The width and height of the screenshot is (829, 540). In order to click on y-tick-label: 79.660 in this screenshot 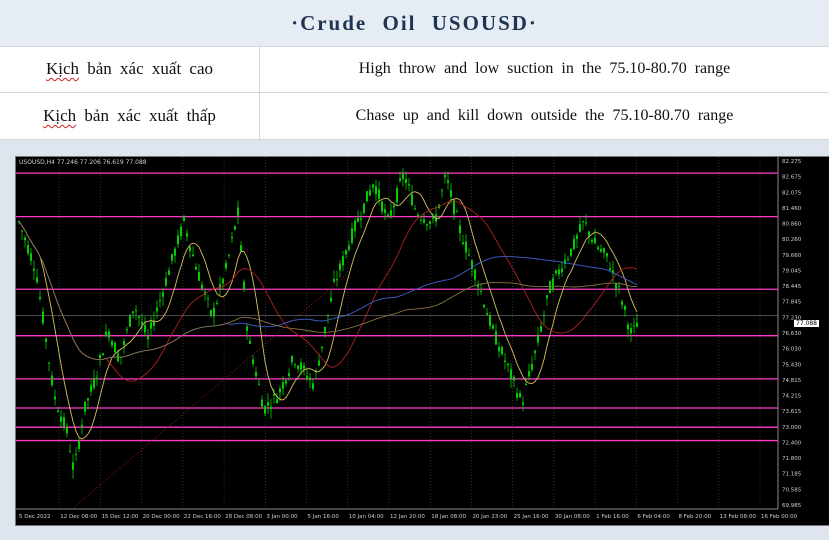, I will do `click(792, 256)`.